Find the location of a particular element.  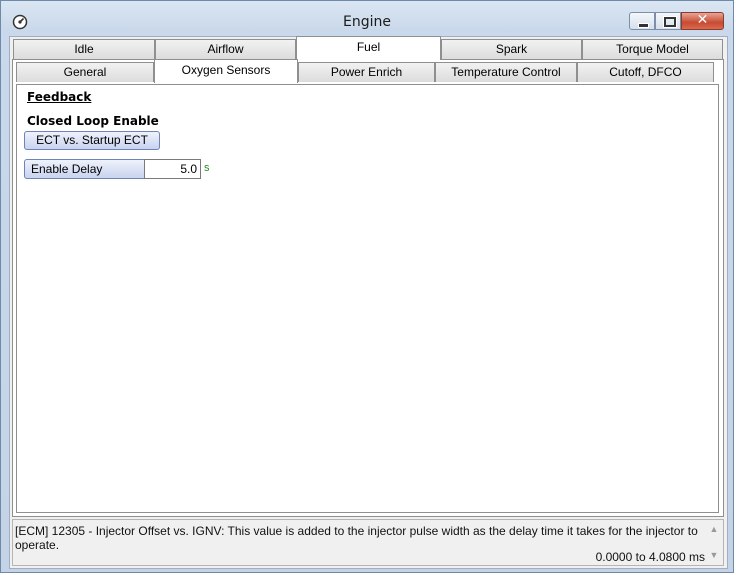

maximize-icon is located at coordinates (670, 22).